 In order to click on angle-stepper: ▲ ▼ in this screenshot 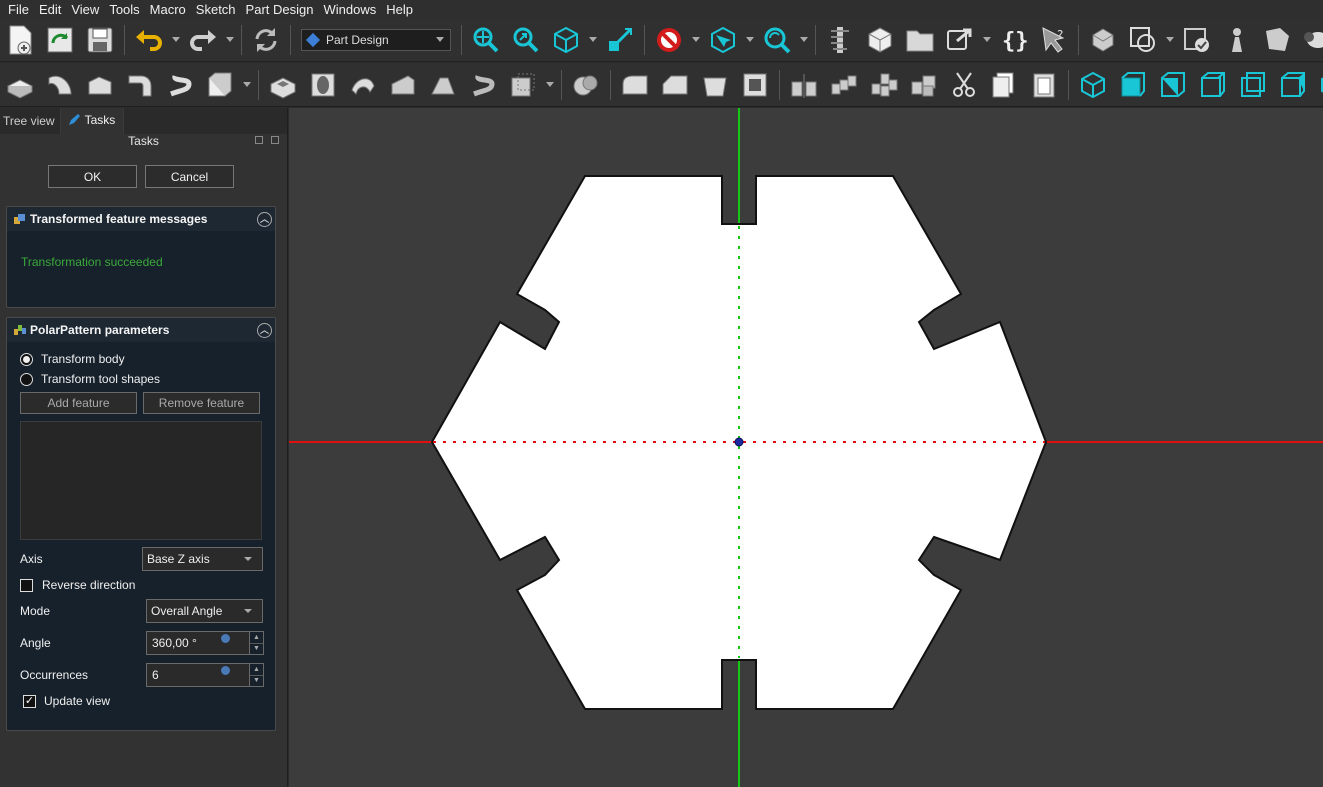, I will do `click(257, 643)`.